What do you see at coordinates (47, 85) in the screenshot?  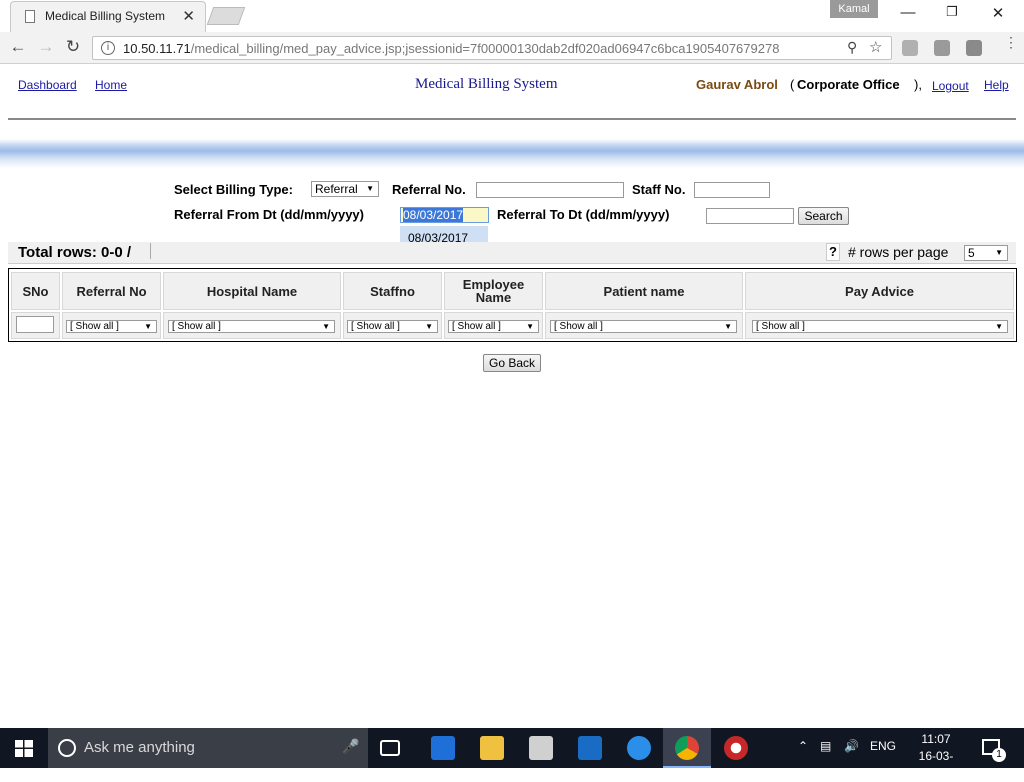 I see `dashboard-link: Dashboard` at bounding box center [47, 85].